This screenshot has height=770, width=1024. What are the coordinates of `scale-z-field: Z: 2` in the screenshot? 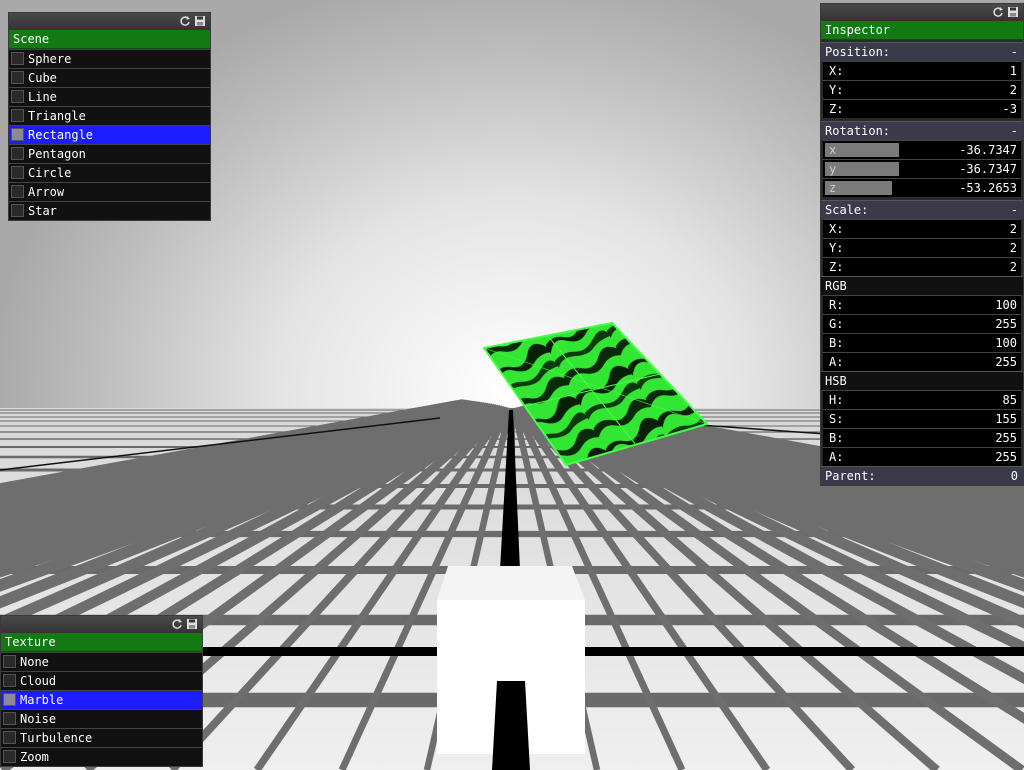 It's located at (922, 266).